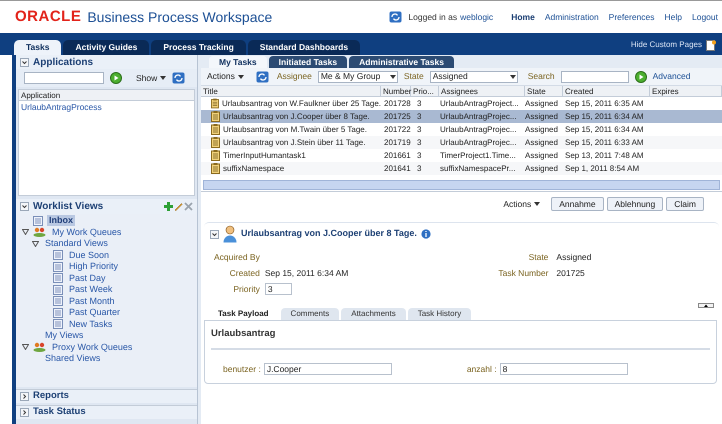 Image resolution: width=722 pixels, height=424 pixels. Describe the element at coordinates (238, 62) in the screenshot. I see `sub-tab: My Tasks` at that location.